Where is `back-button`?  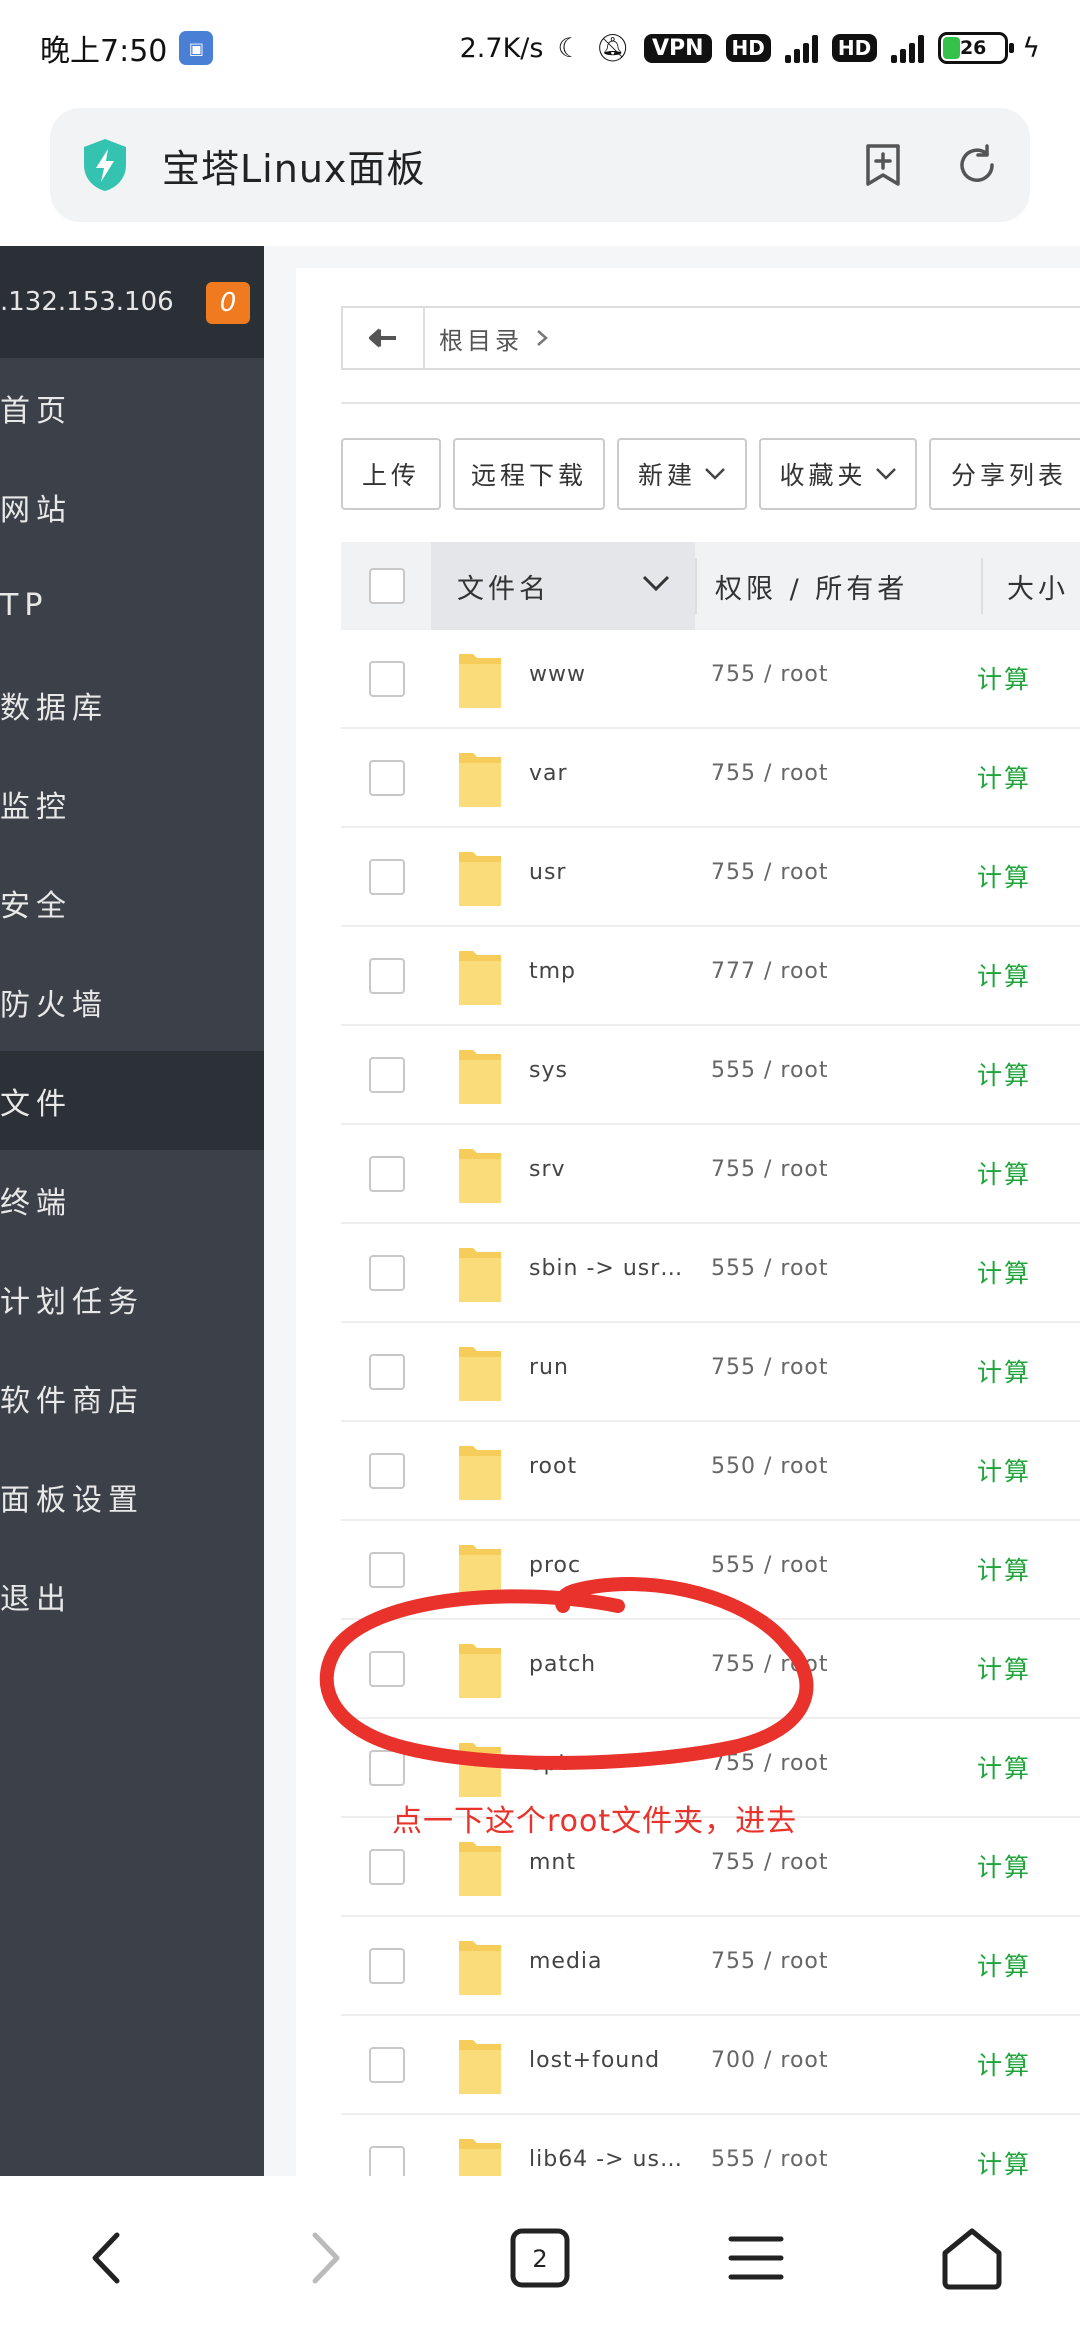 back-button is located at coordinates (384, 338).